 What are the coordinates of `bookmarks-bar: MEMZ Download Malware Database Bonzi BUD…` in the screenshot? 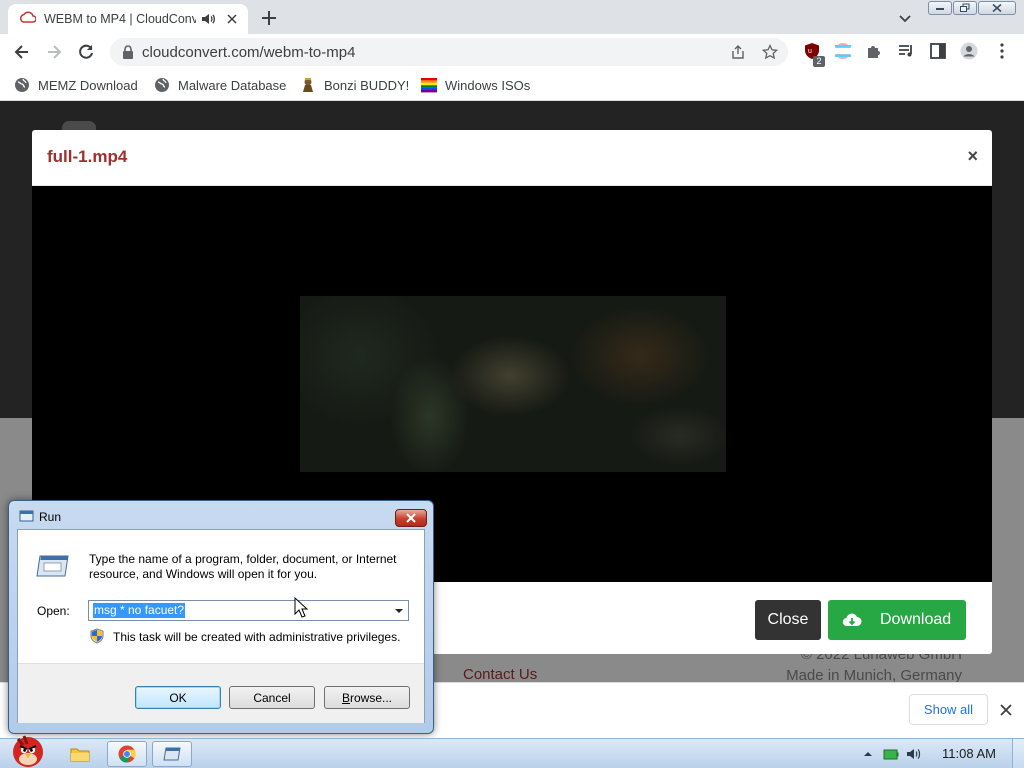 It's located at (512, 85).